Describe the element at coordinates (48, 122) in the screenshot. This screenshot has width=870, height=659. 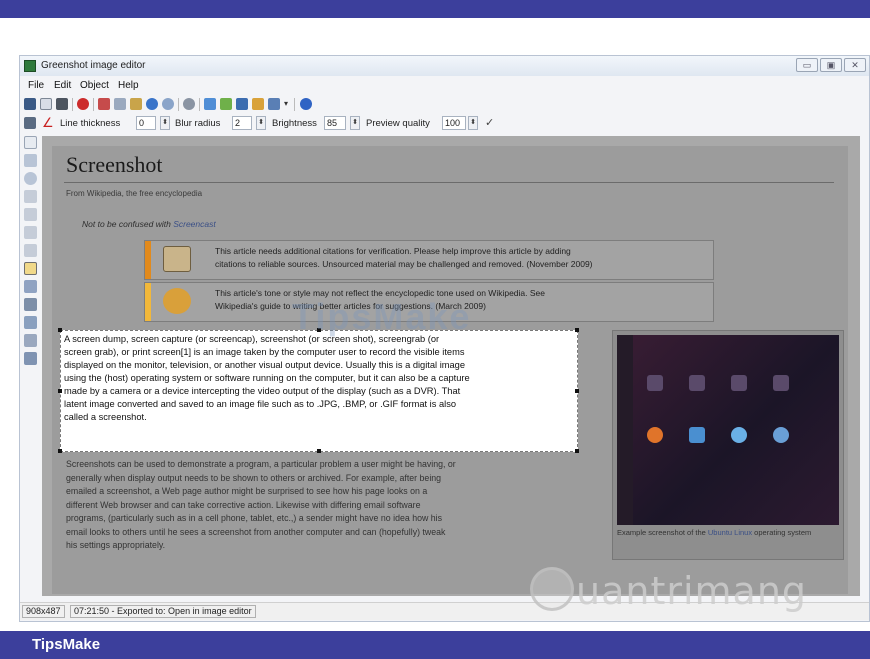
I see `line-color-icon: ∠` at that location.